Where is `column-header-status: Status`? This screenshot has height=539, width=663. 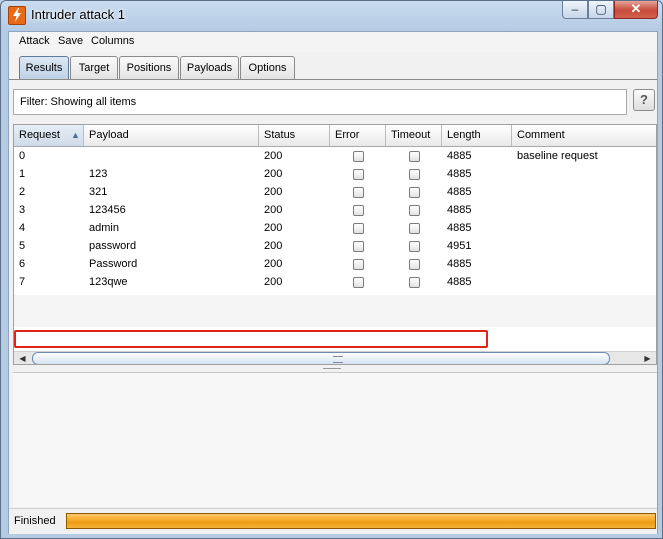
column-header-status: Status is located at coordinates (294, 135).